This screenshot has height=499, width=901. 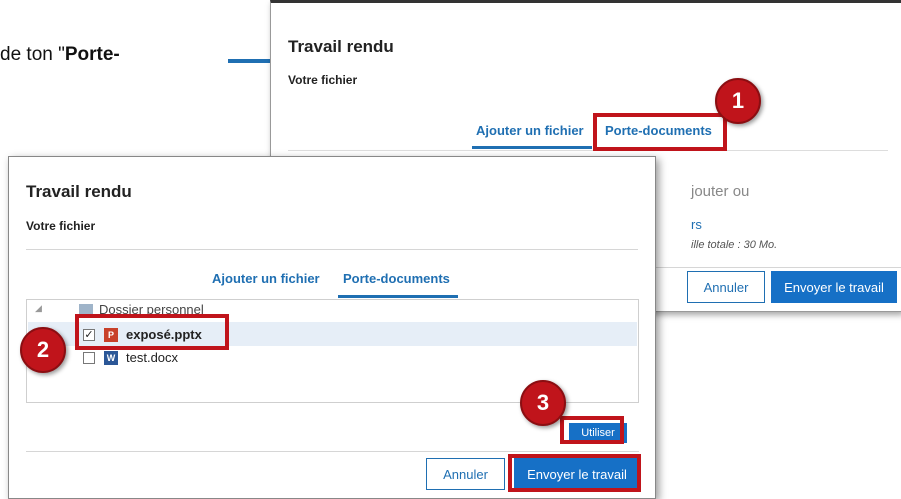 I want to click on highlight-selected-file, so click(x=152, y=332).